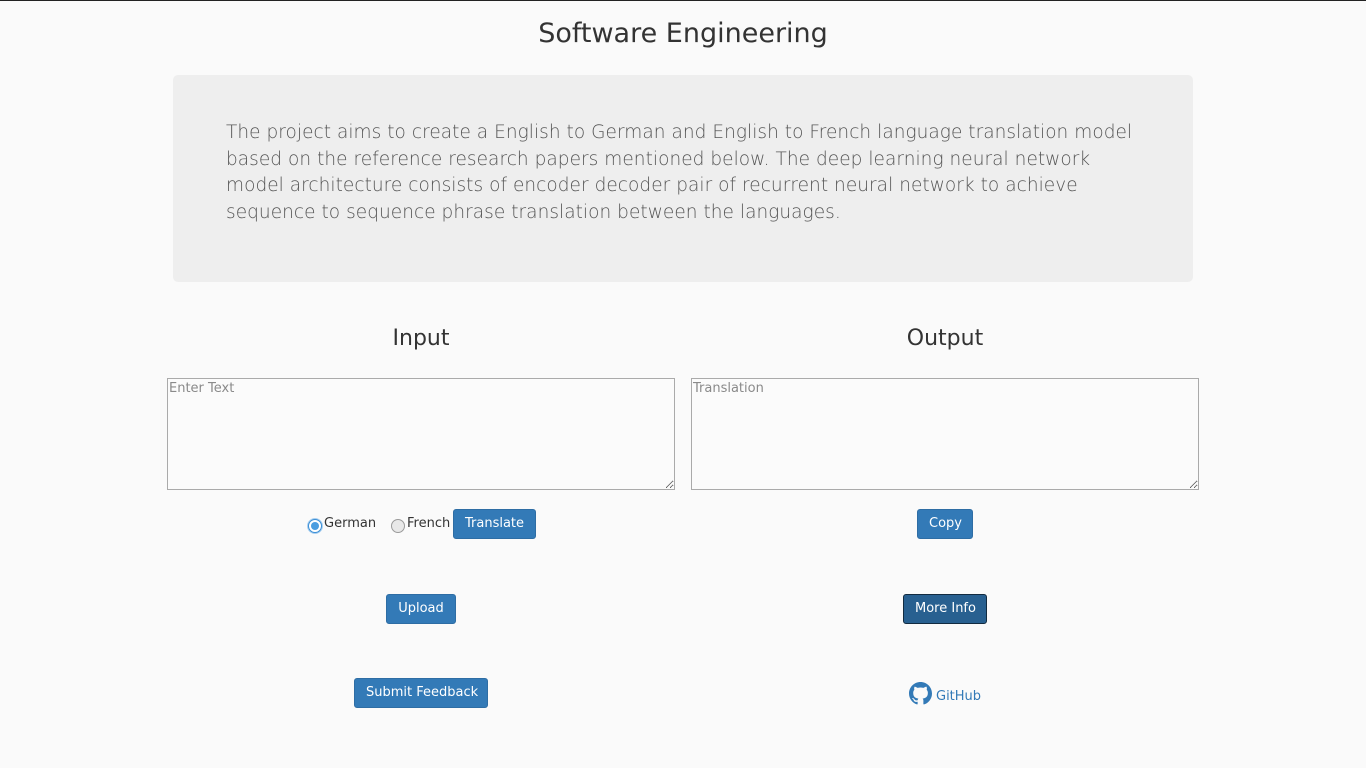  What do you see at coordinates (350, 523) in the screenshot?
I see `german-radio-label: German` at bounding box center [350, 523].